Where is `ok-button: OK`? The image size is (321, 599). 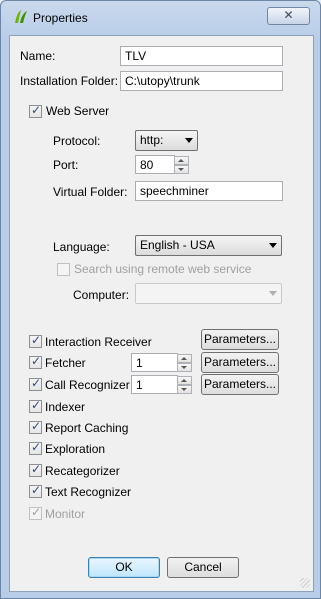 ok-button: OK is located at coordinates (124, 567).